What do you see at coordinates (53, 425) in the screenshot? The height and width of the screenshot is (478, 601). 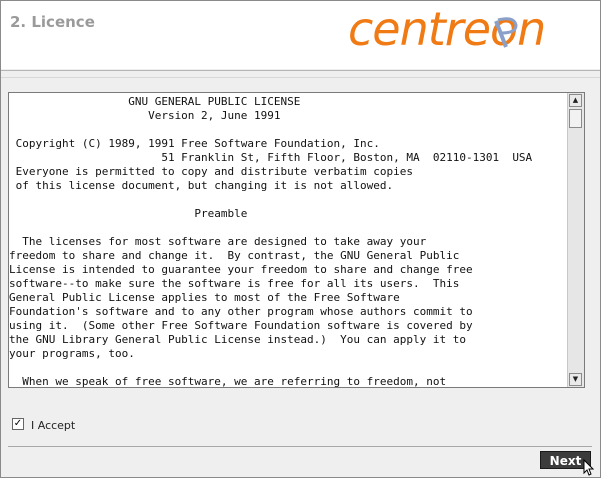 I see `accept-label: I Accept` at bounding box center [53, 425].